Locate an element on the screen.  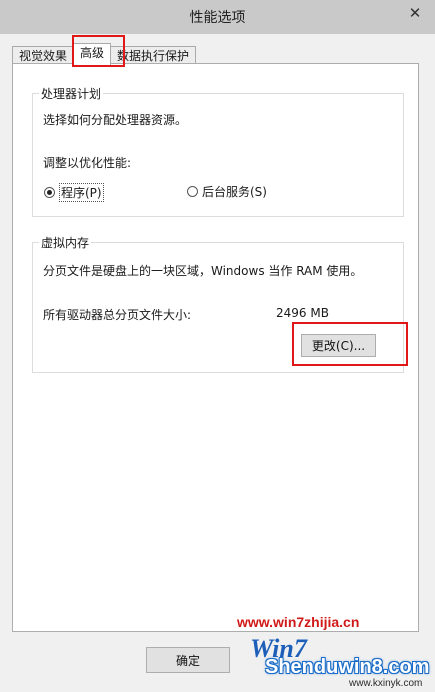
processor-description: 选择如何分配处理器资源。 is located at coordinates (115, 120).